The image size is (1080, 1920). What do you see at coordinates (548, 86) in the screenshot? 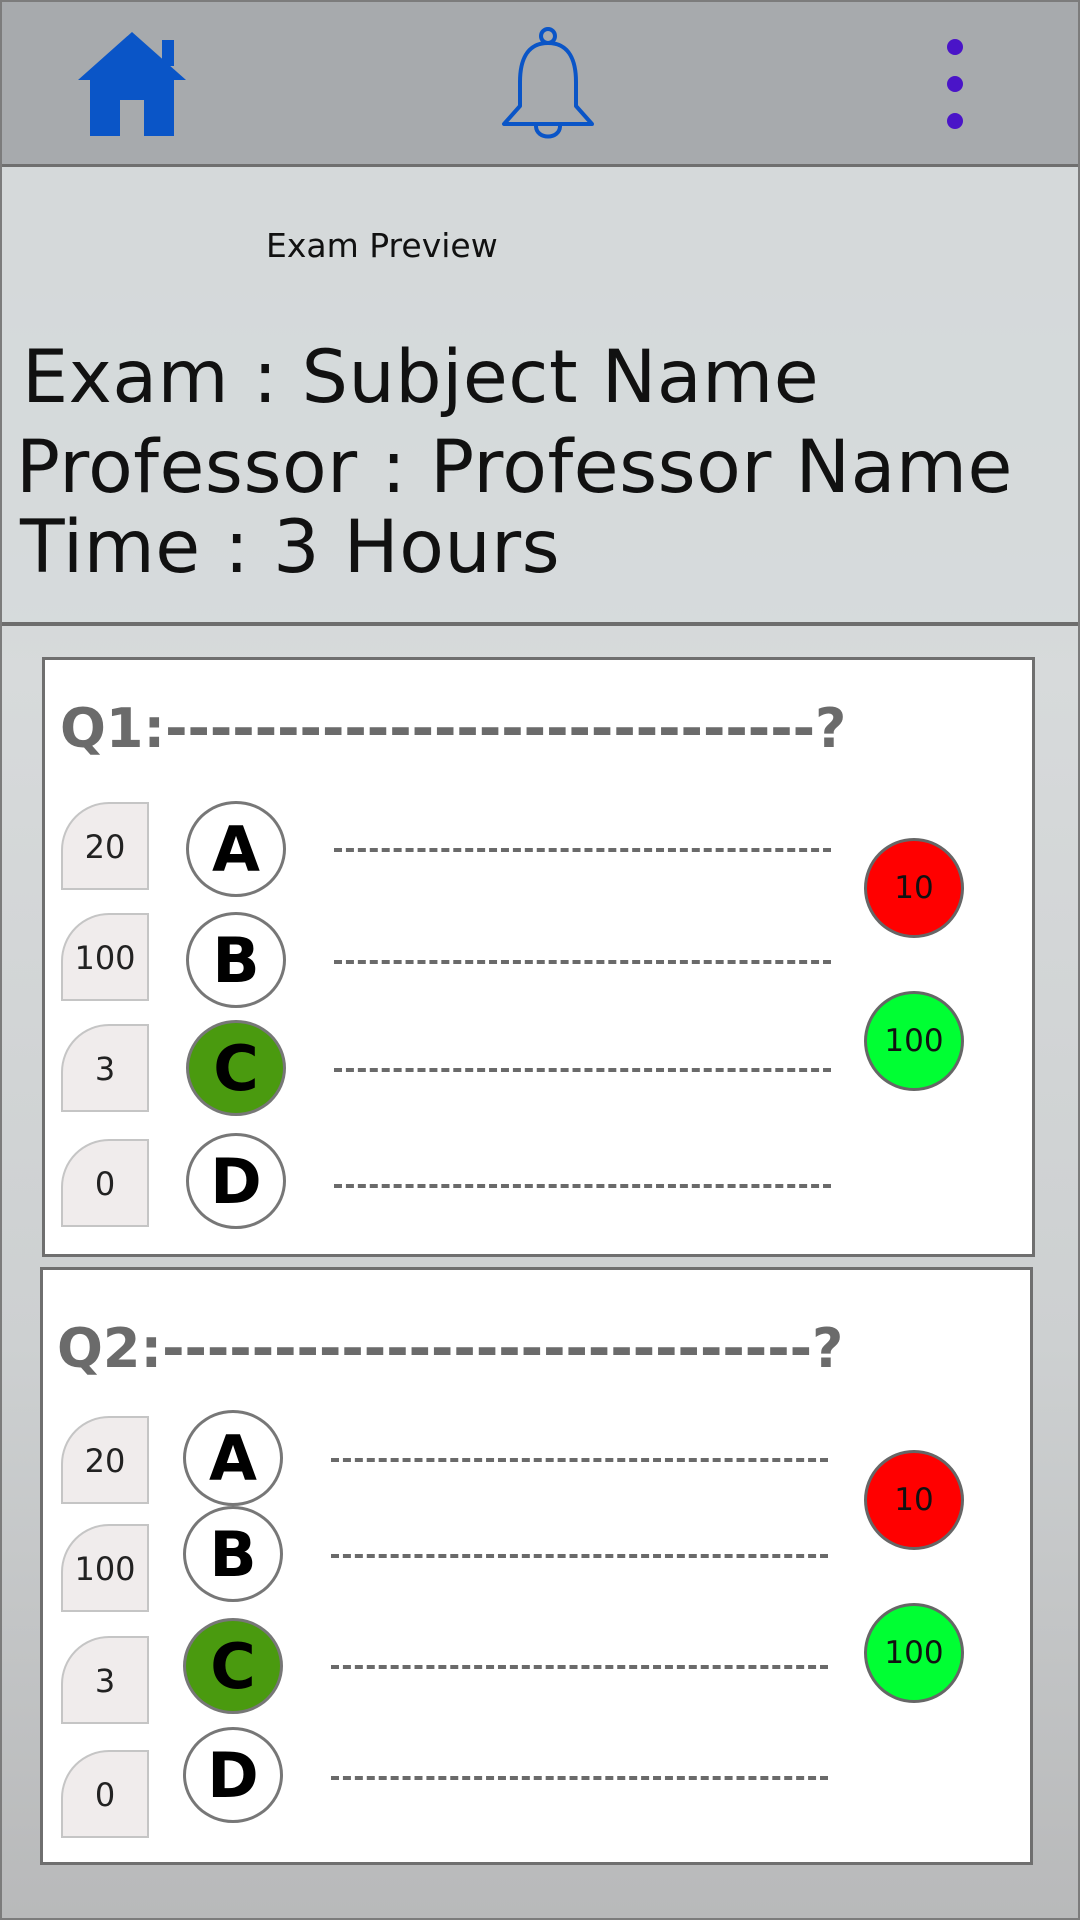
I see `bell-icon` at bounding box center [548, 86].